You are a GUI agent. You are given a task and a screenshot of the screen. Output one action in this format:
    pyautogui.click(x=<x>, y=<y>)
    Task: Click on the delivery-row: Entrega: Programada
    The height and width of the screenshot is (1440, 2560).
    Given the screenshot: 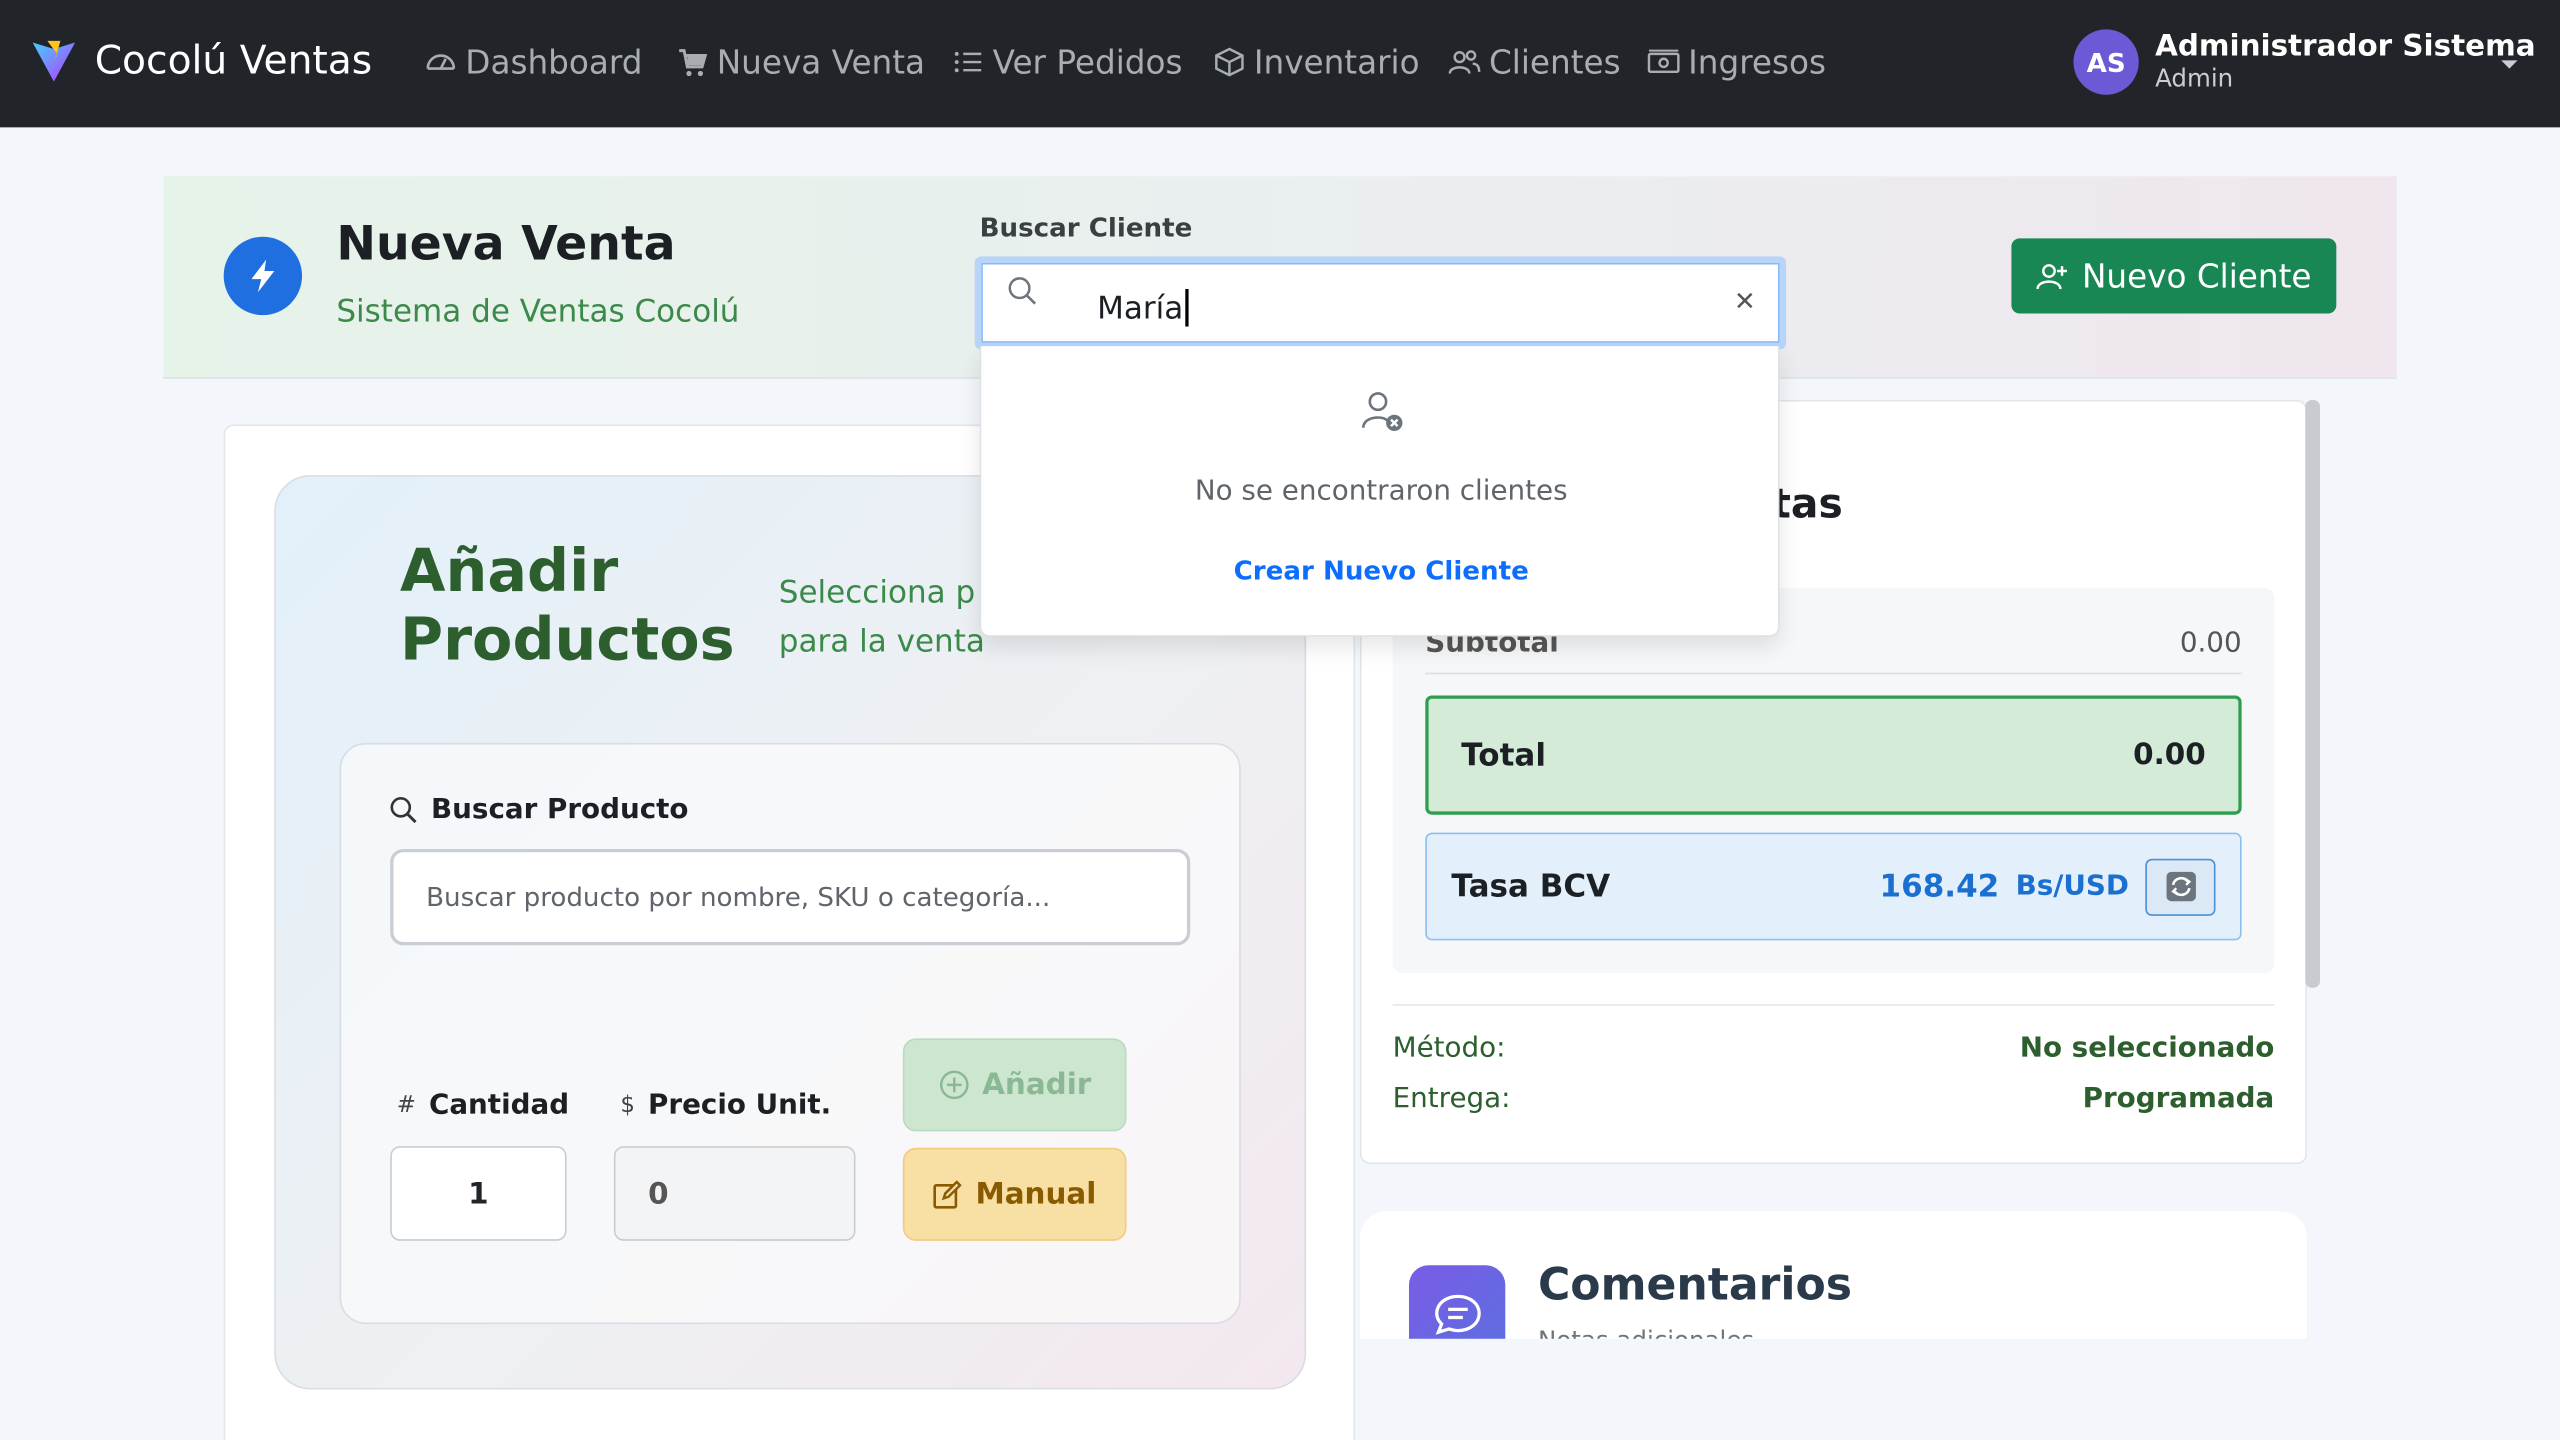 What is the action you would take?
    pyautogui.click(x=1834, y=1098)
    